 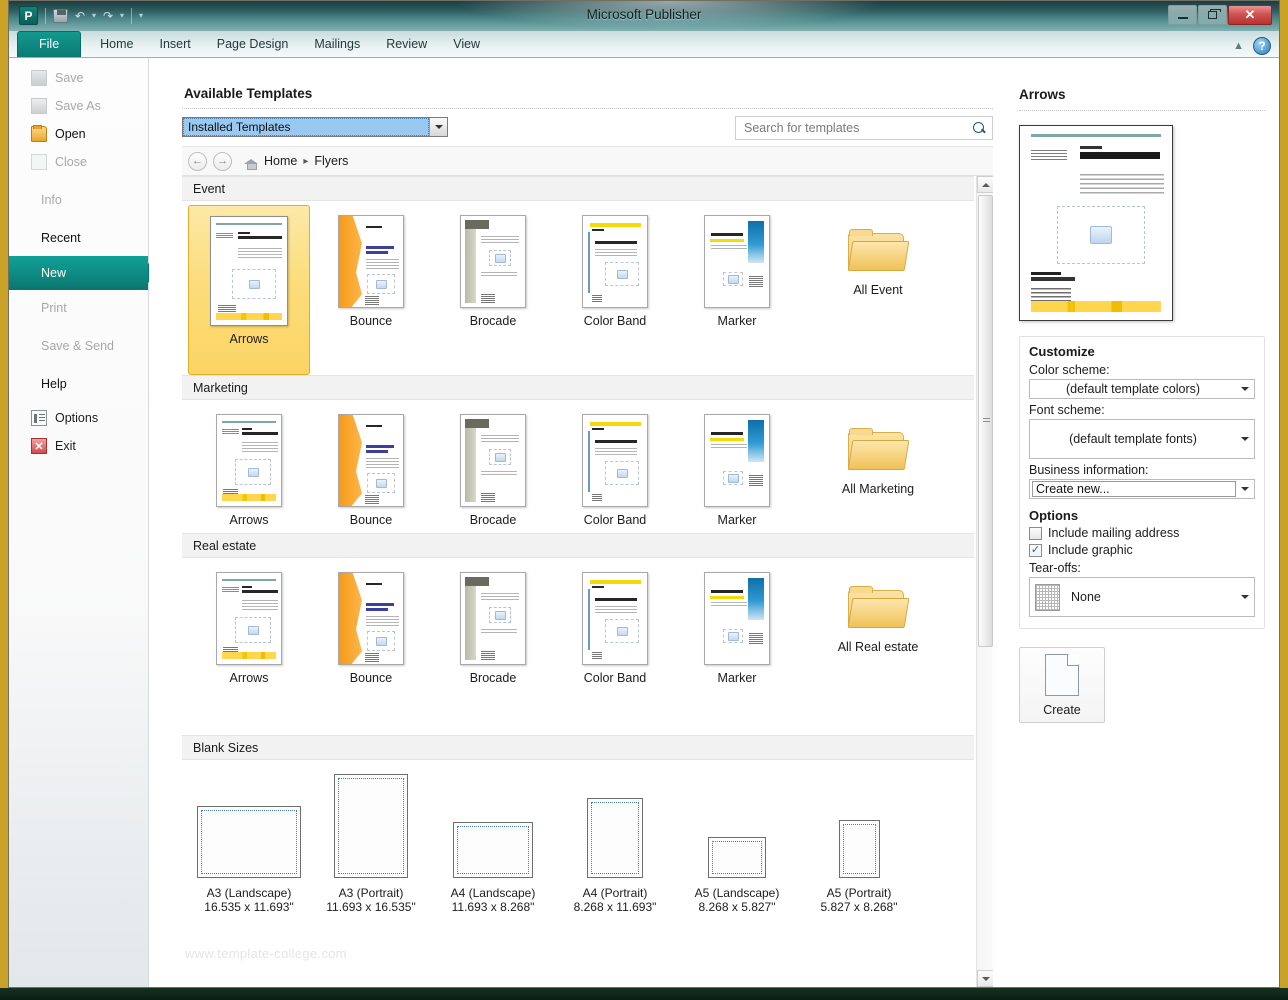 I want to click on template-item-marker-marketing: Marker, so click(x=737, y=468).